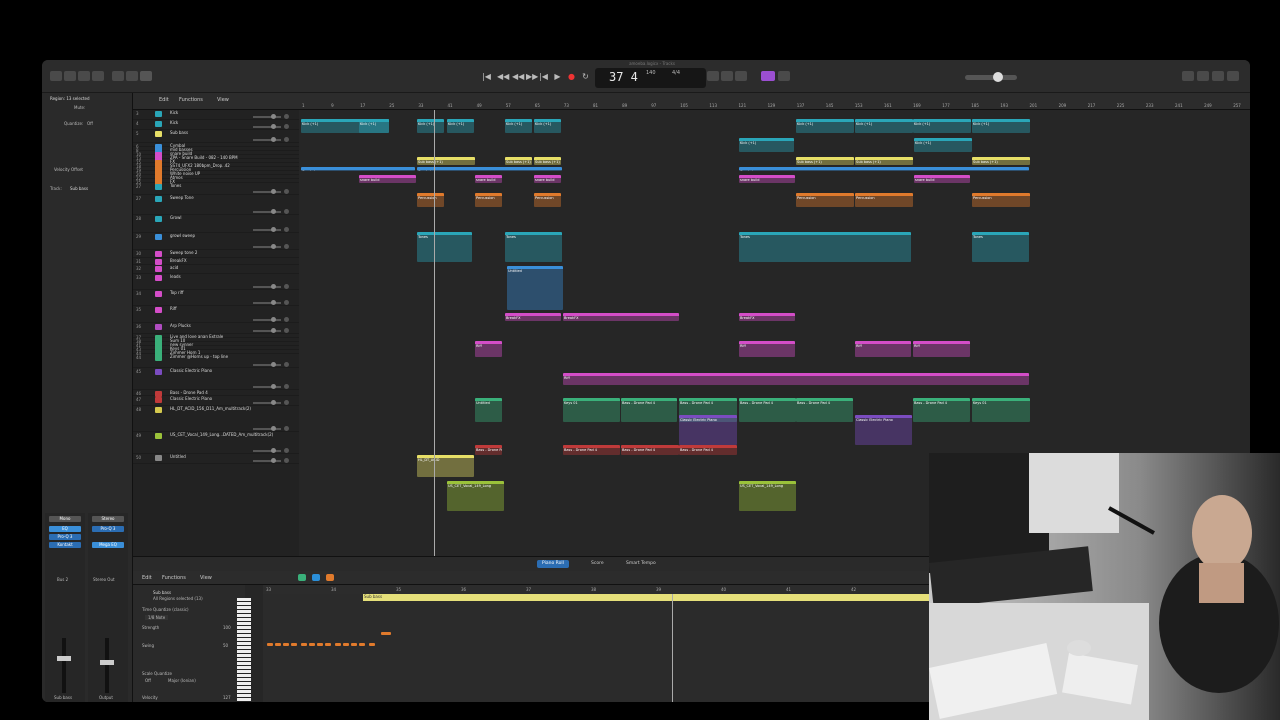  Describe the element at coordinates (64, 665) in the screenshot. I see `volume-fader-left` at that location.